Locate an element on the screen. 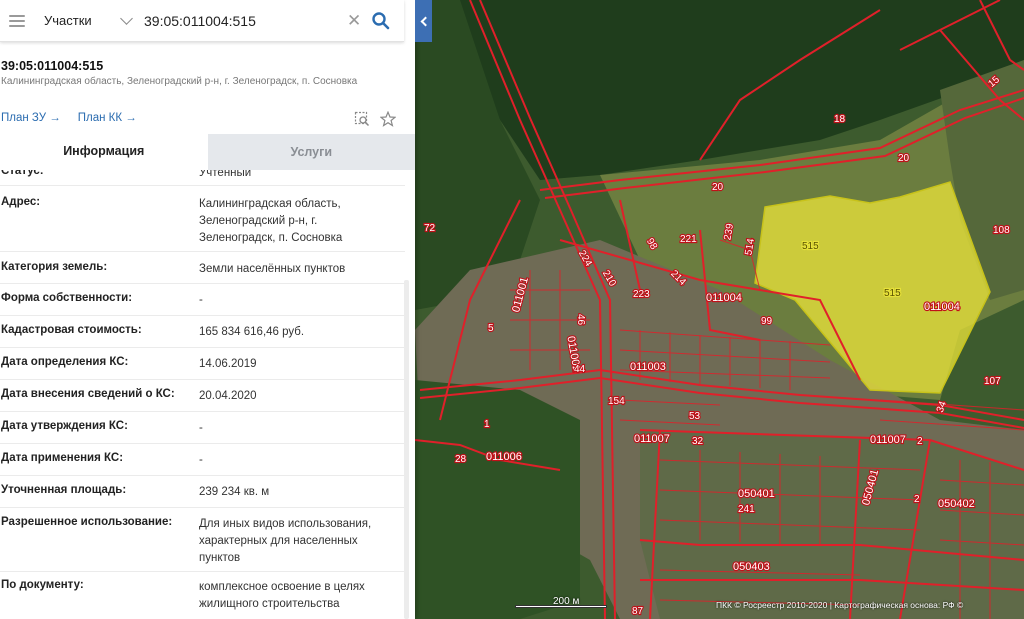 The height and width of the screenshot is (619, 1024). map-label: 53 is located at coordinates (695, 416).